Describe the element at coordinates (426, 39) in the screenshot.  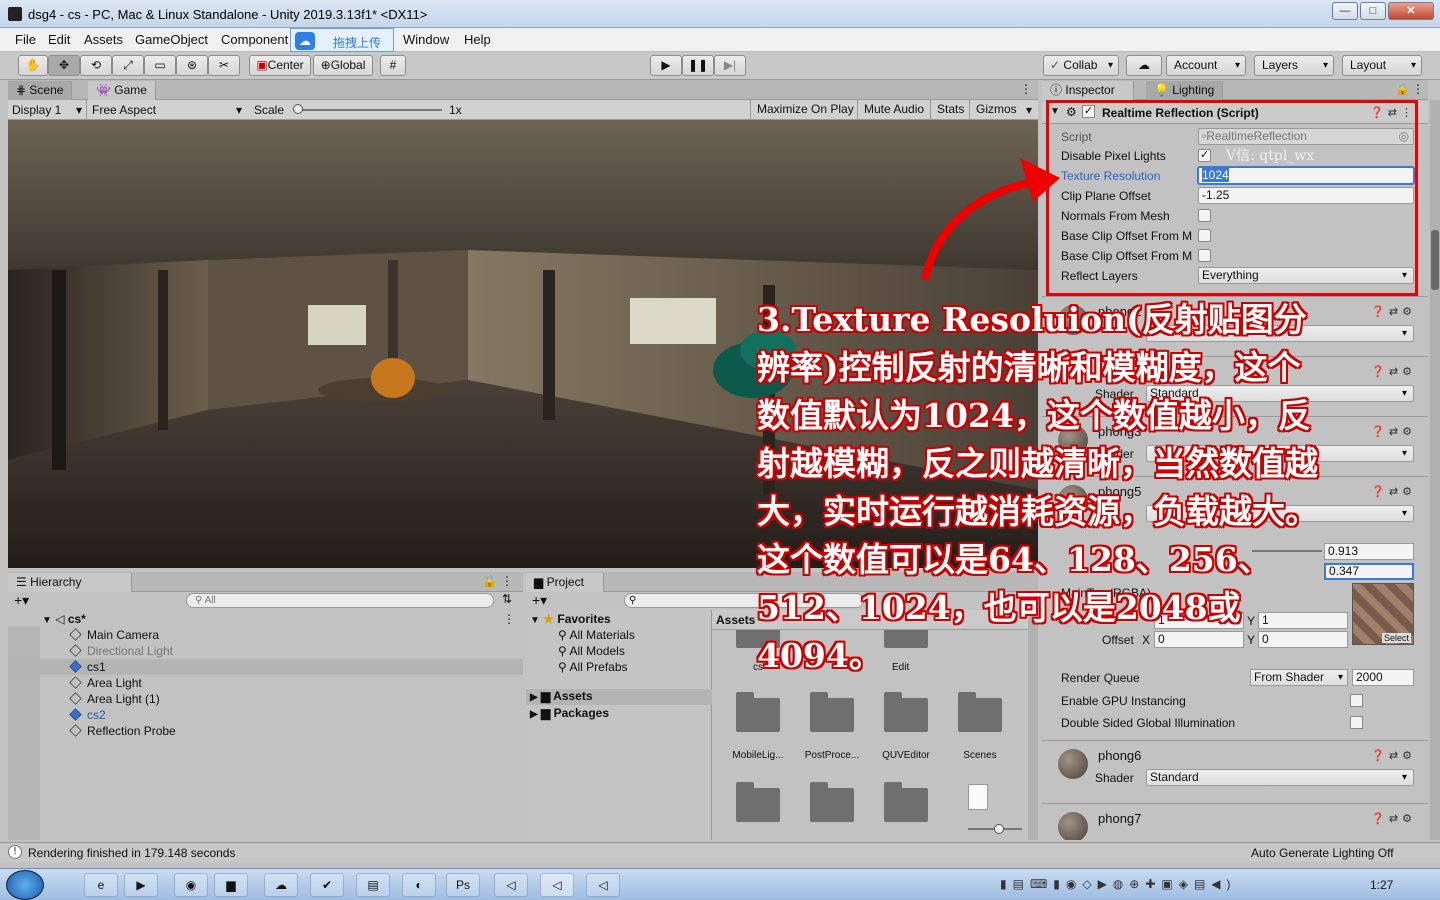
I see `menu-window: Window` at that location.